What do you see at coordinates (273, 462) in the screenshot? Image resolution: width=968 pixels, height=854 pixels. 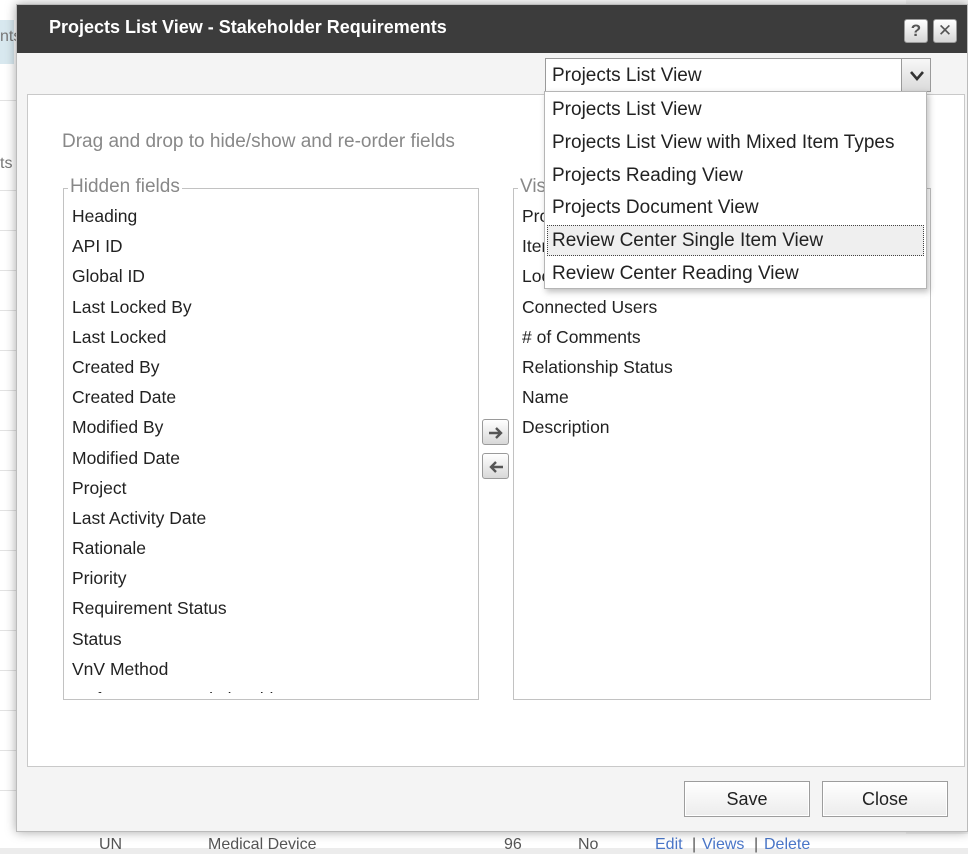 I see `hidden-field-item: Modified Date` at bounding box center [273, 462].